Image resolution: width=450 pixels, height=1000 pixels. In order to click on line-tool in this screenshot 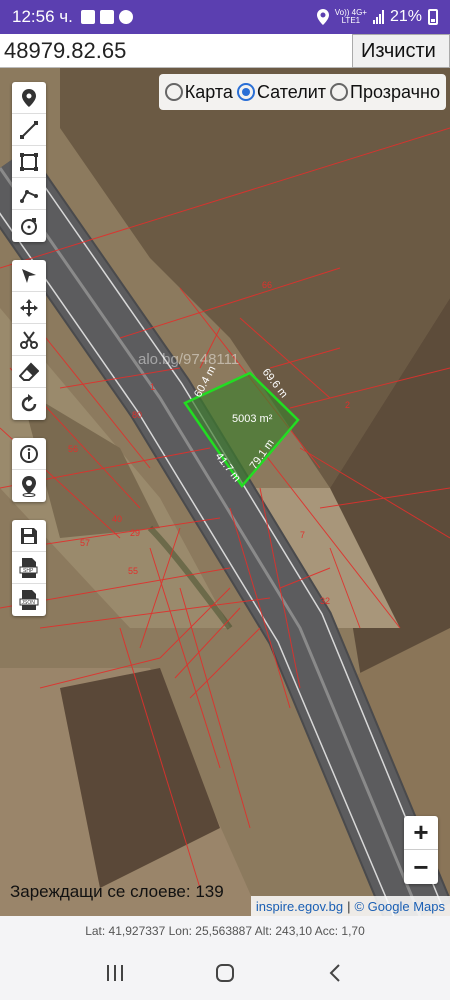, I will do `click(29, 130)`.